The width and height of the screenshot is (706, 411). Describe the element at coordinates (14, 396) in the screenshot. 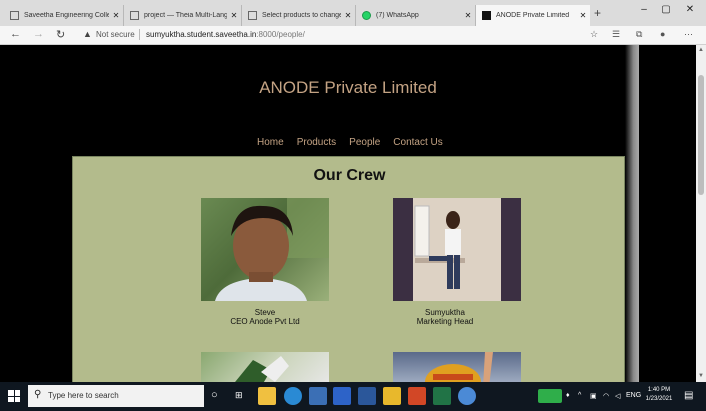

I see `windows-start-icon` at that location.